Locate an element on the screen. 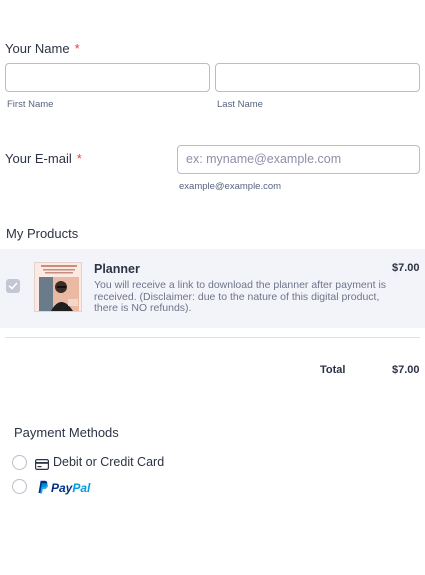 The height and width of the screenshot is (575, 425). paypal-label: PayPal is located at coordinates (70, 488).